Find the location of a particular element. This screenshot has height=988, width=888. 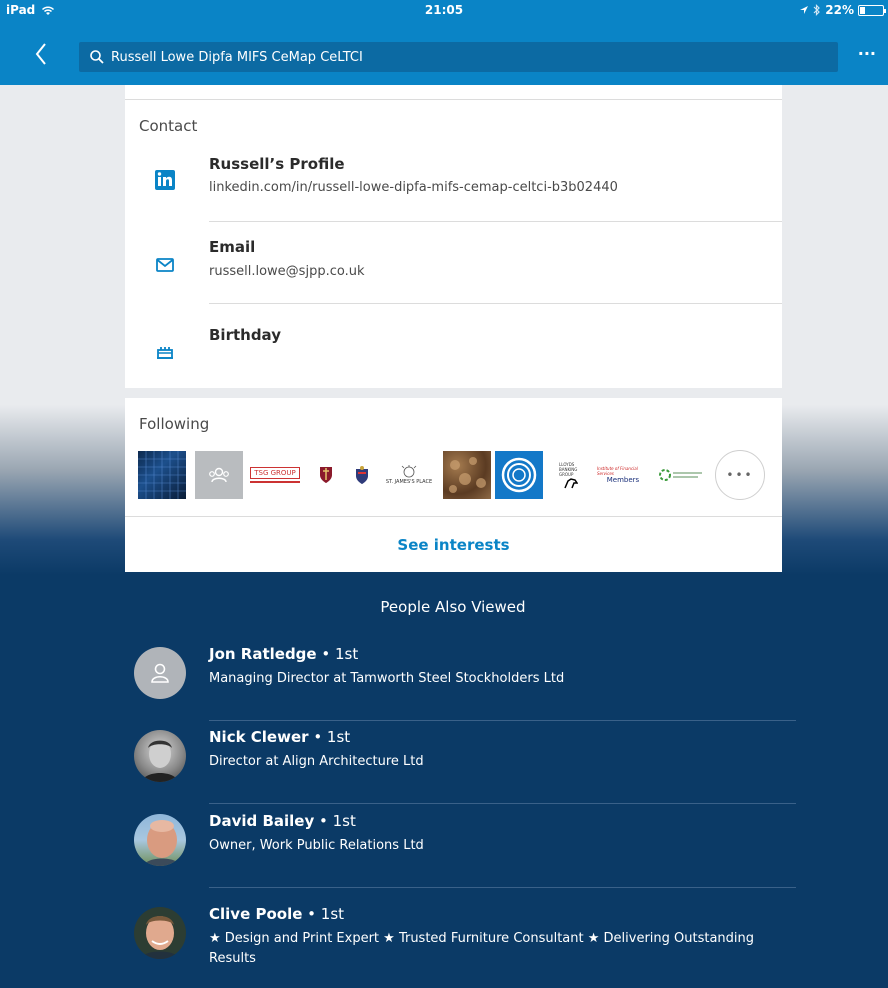

nav-bar: ··· is located at coordinates (444, 52).